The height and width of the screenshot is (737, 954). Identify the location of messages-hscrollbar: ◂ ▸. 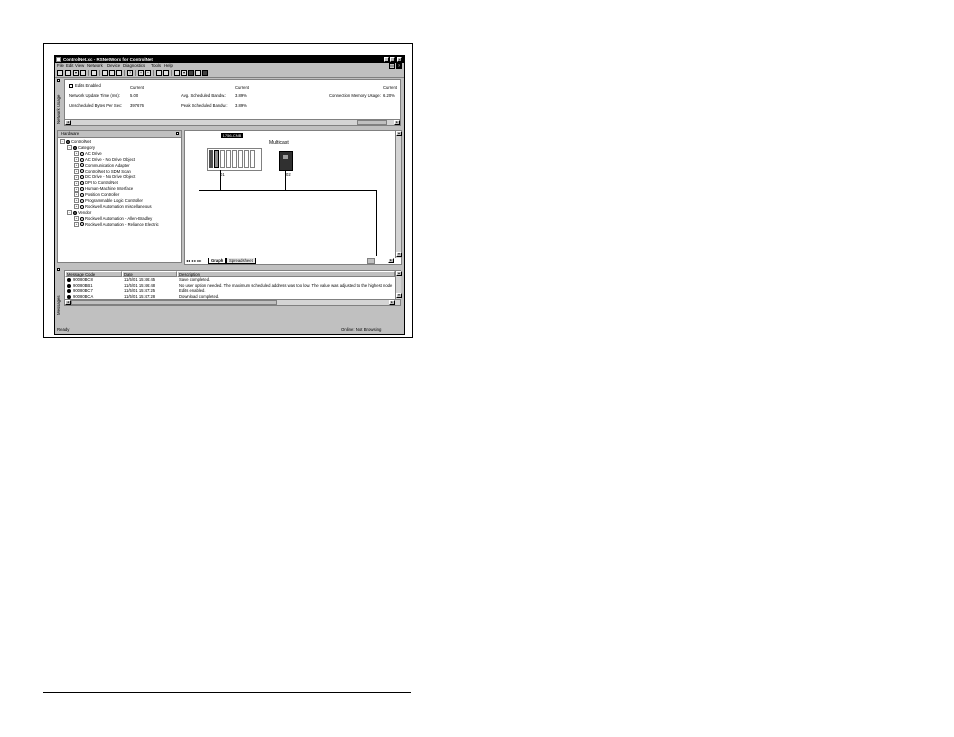
(232, 302).